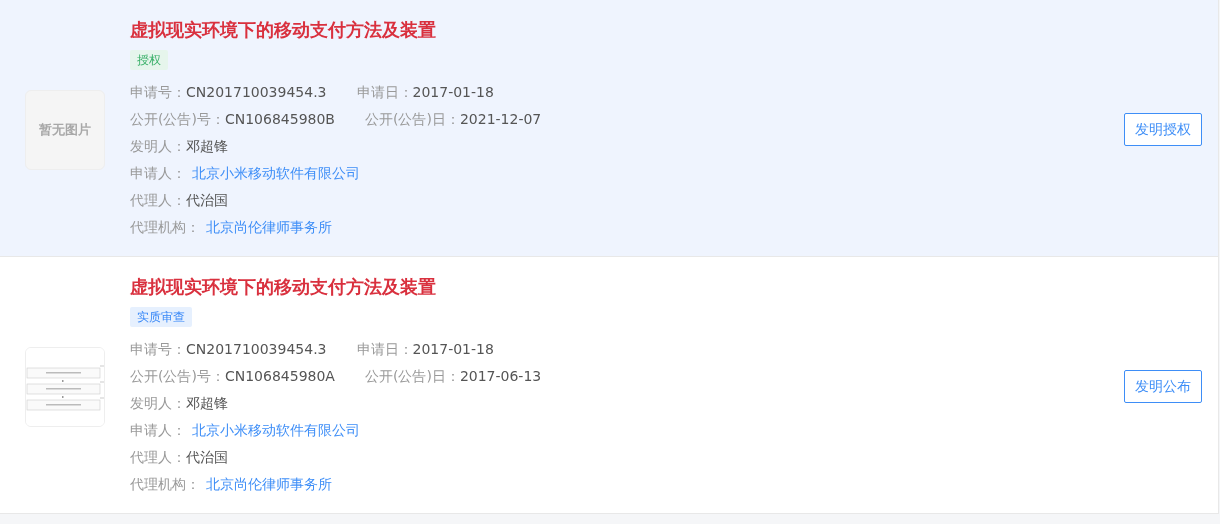 The width and height of the screenshot is (1220, 524). What do you see at coordinates (1163, 386) in the screenshot?
I see `type-button: 发明公布` at bounding box center [1163, 386].